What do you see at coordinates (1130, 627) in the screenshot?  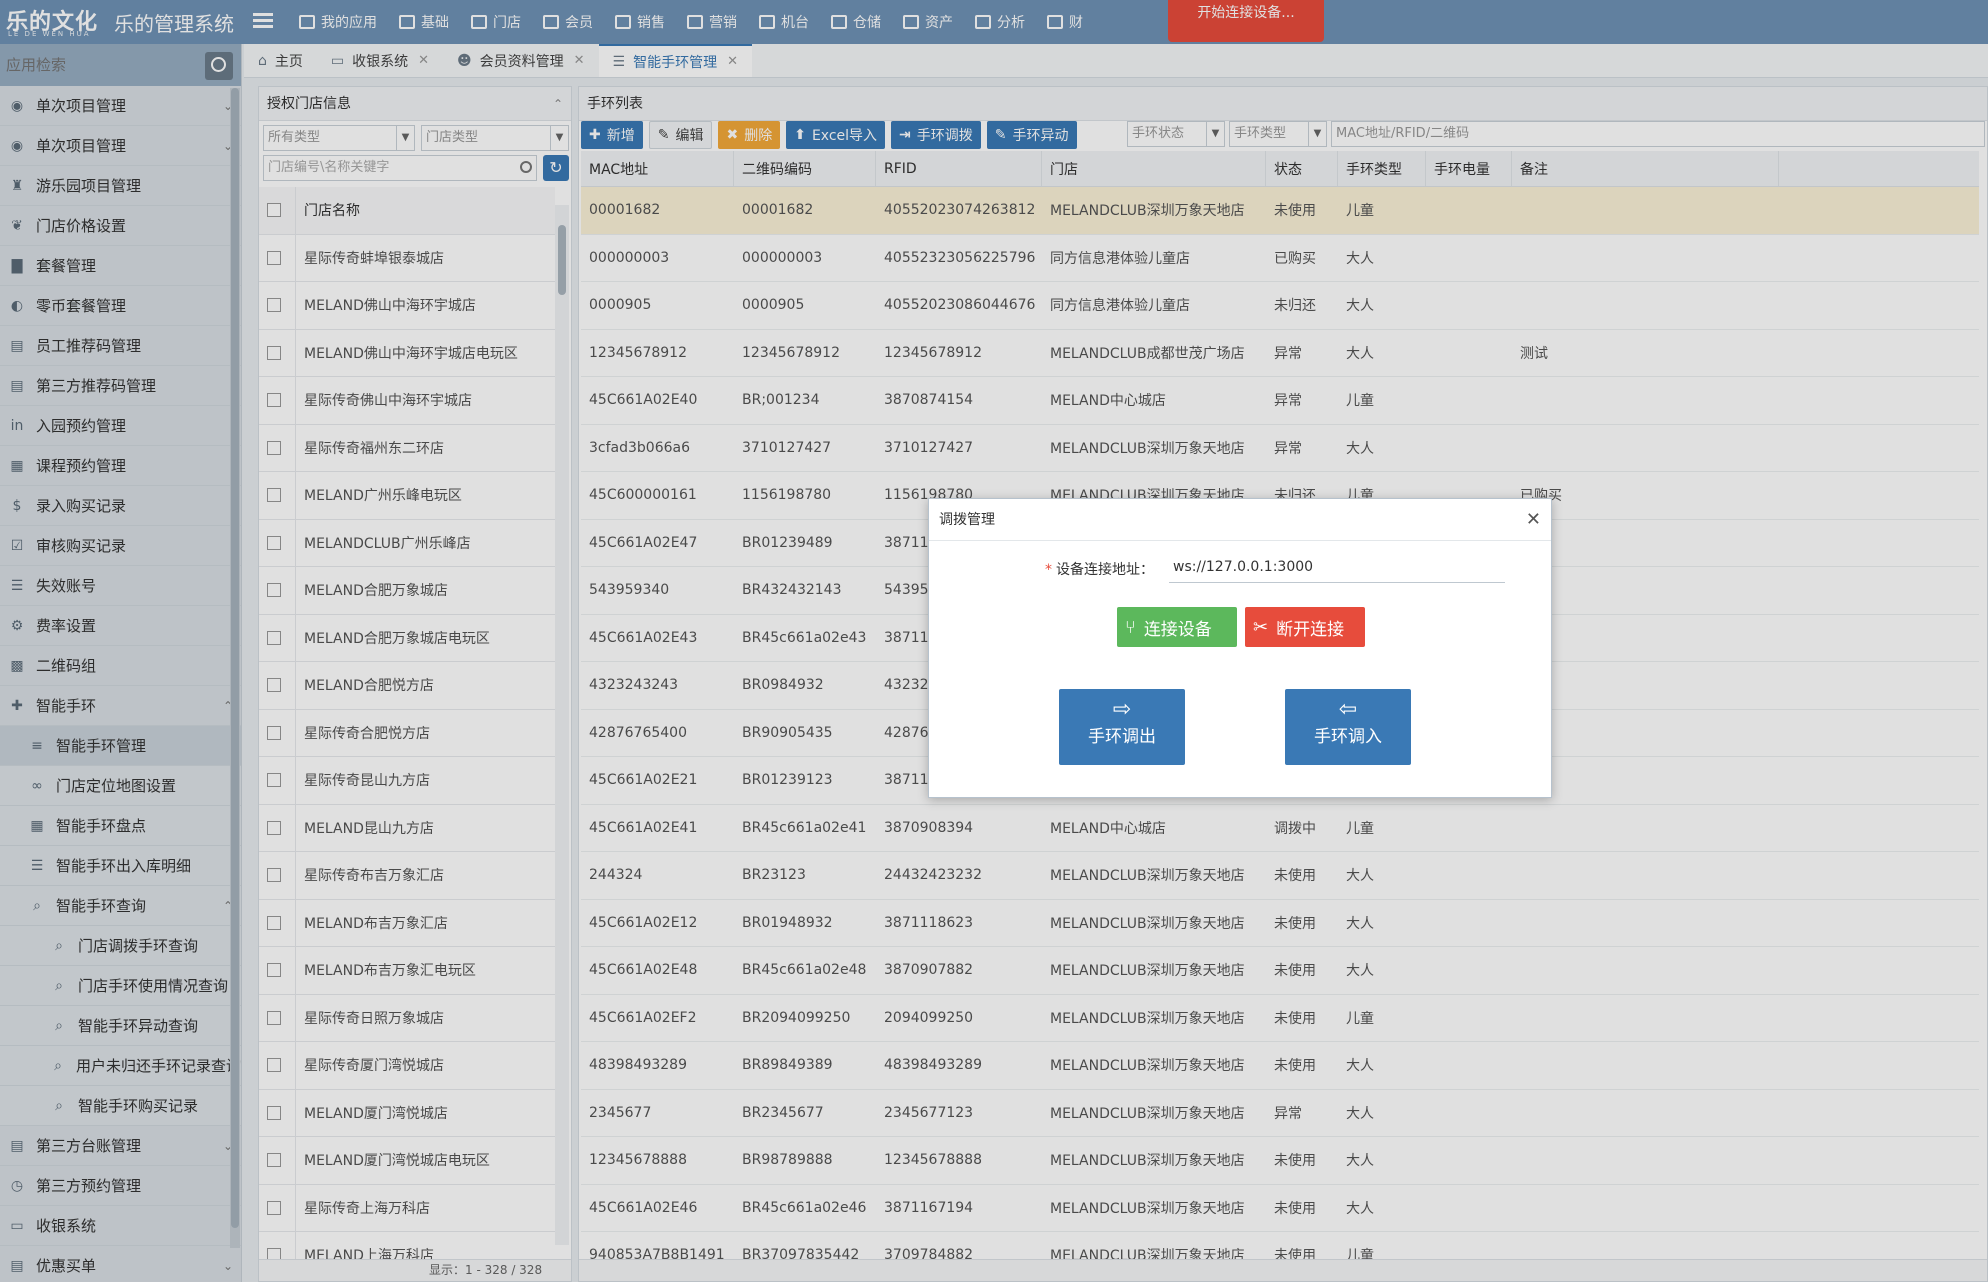 I see `branch-icon: ⑂` at bounding box center [1130, 627].